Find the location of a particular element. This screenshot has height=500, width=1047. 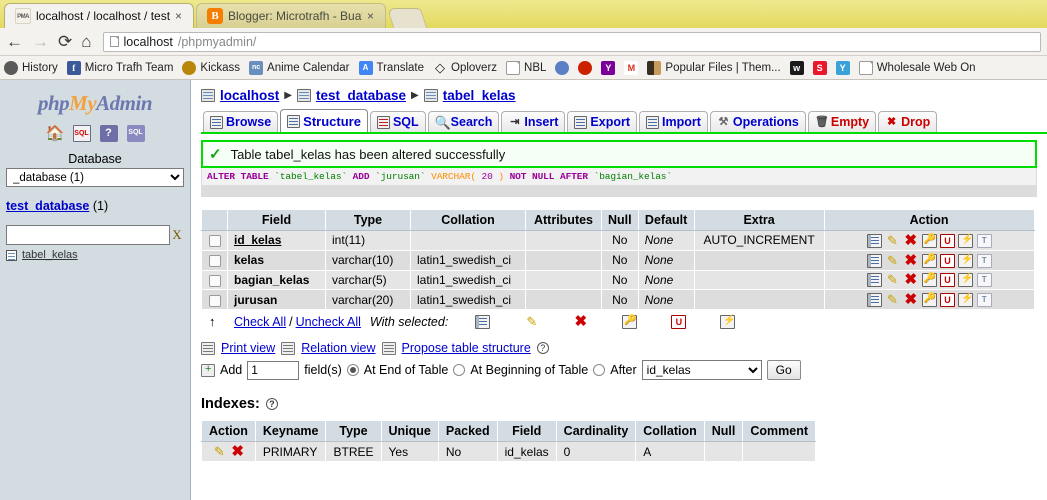

browser-tab-1: B Blogger: Microtrafh - Buat × is located at coordinates (291, 15).